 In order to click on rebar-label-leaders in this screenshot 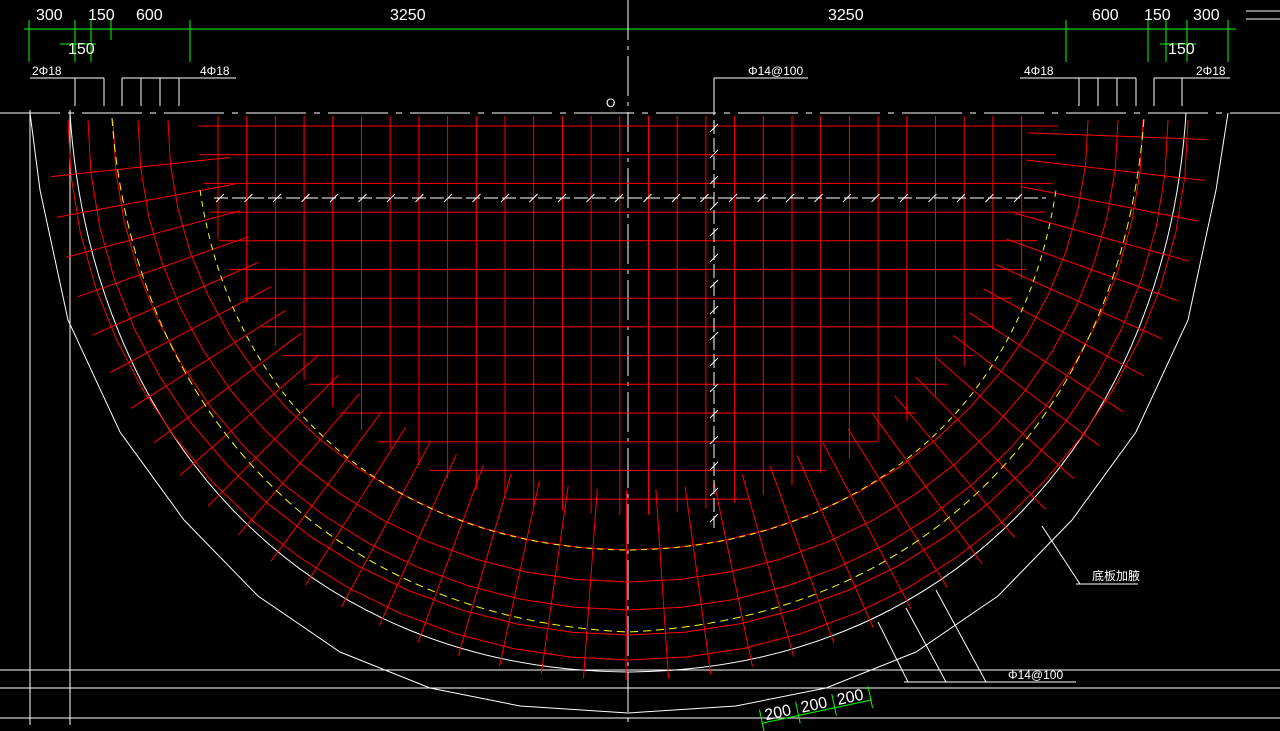, I will do `click(630, 96)`.